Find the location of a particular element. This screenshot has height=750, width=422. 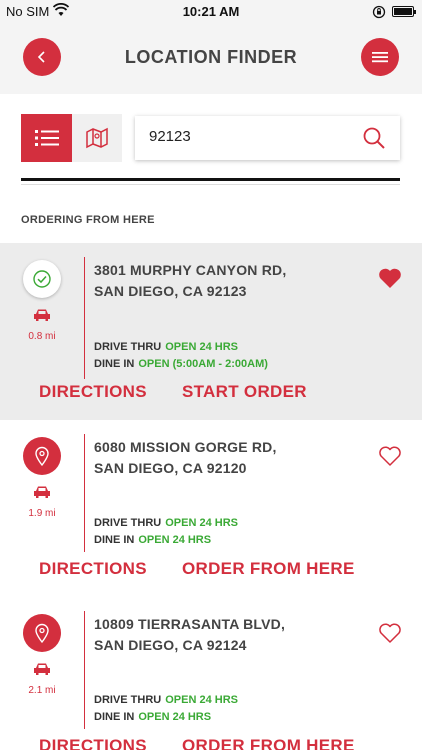

list-icon is located at coordinates (46, 138).